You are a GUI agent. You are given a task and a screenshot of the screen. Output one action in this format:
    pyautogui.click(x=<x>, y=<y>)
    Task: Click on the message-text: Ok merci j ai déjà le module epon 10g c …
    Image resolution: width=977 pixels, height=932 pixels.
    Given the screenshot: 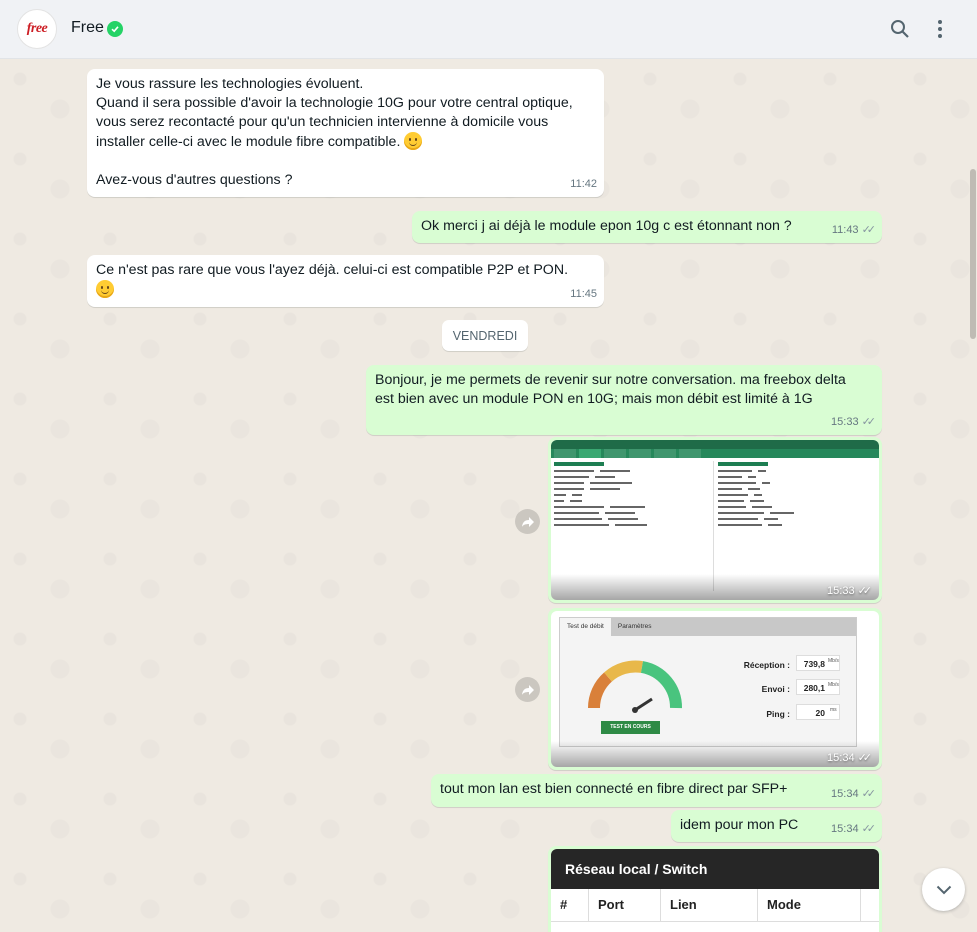 What is the action you would take?
    pyautogui.click(x=606, y=226)
    